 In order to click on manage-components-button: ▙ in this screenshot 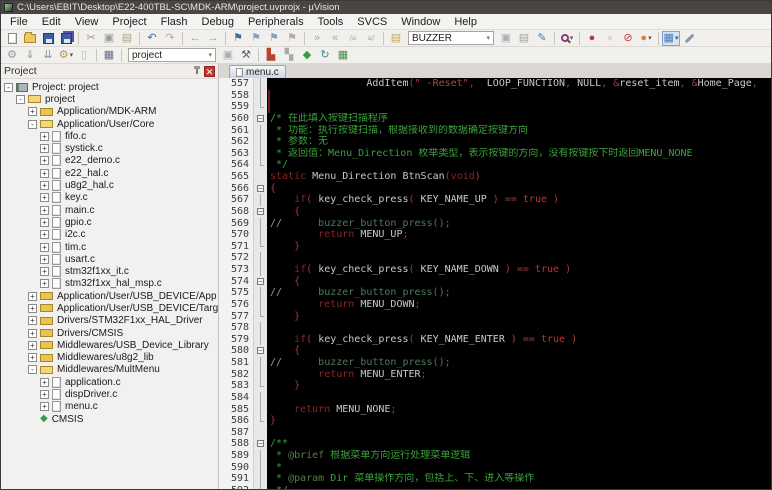, I will do `click(271, 55)`.